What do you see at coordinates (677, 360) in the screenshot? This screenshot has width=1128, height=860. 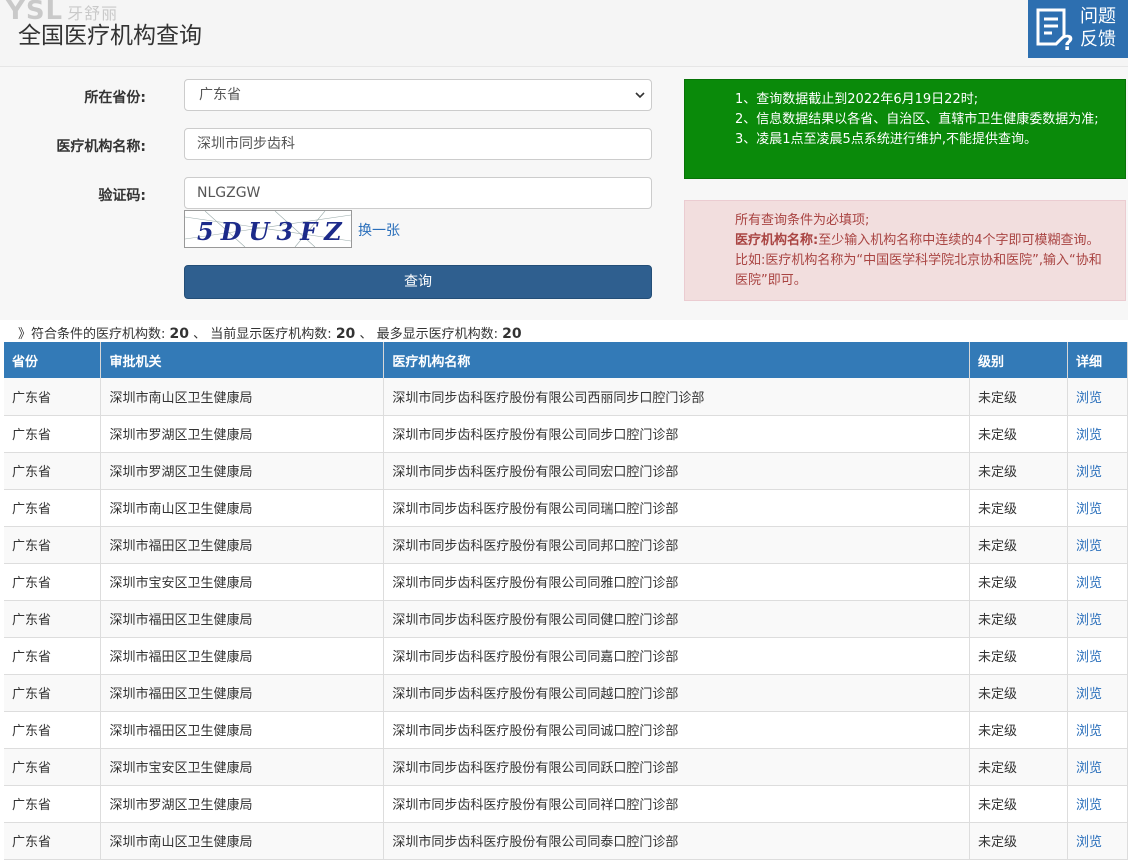 I see `header-institution: 医疗机构名称` at bounding box center [677, 360].